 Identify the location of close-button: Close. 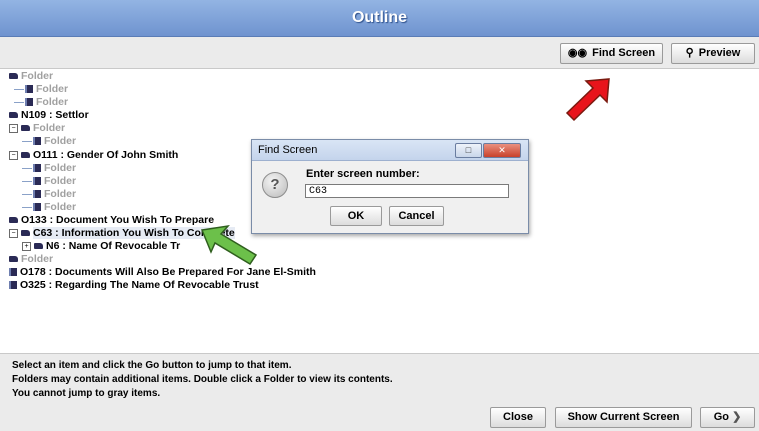
(518, 417).